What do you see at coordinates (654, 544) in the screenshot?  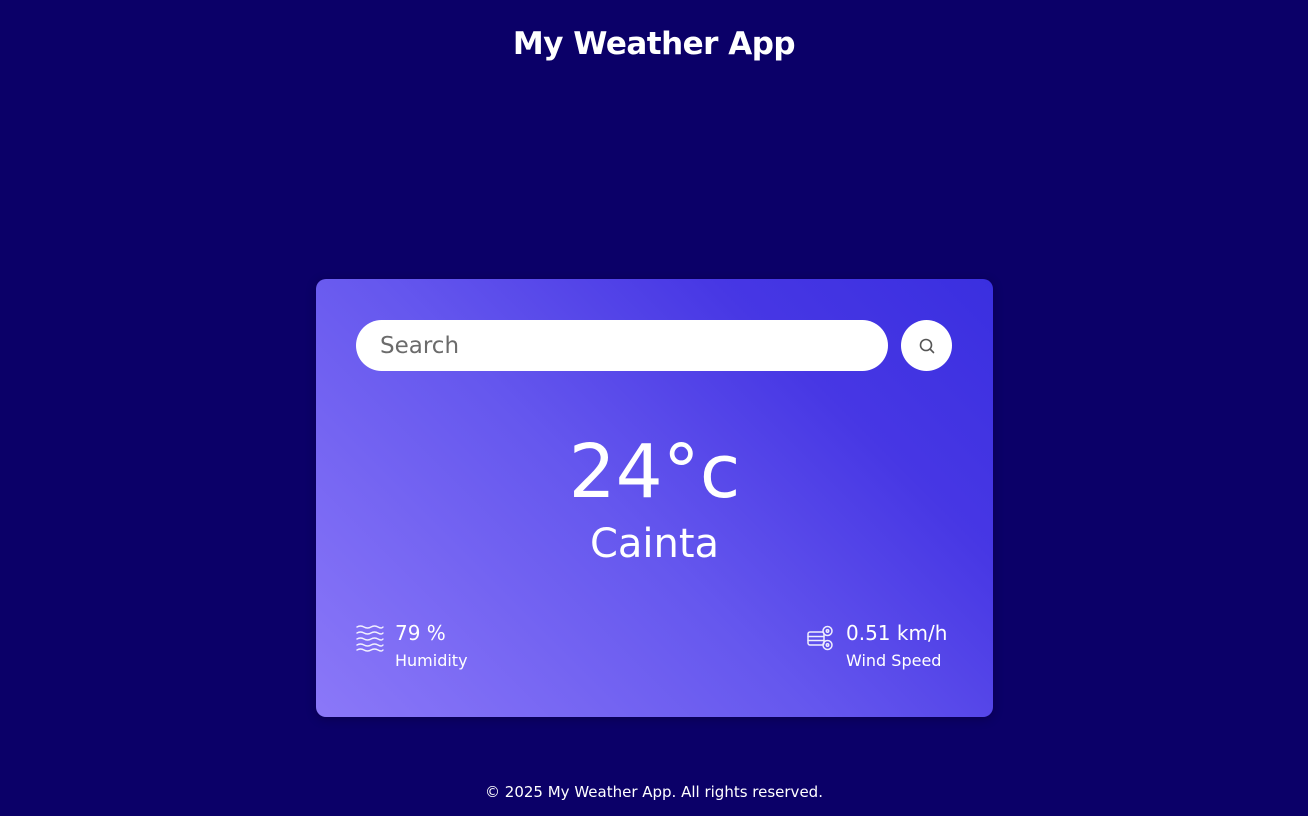 I see `city-name: Cainta` at bounding box center [654, 544].